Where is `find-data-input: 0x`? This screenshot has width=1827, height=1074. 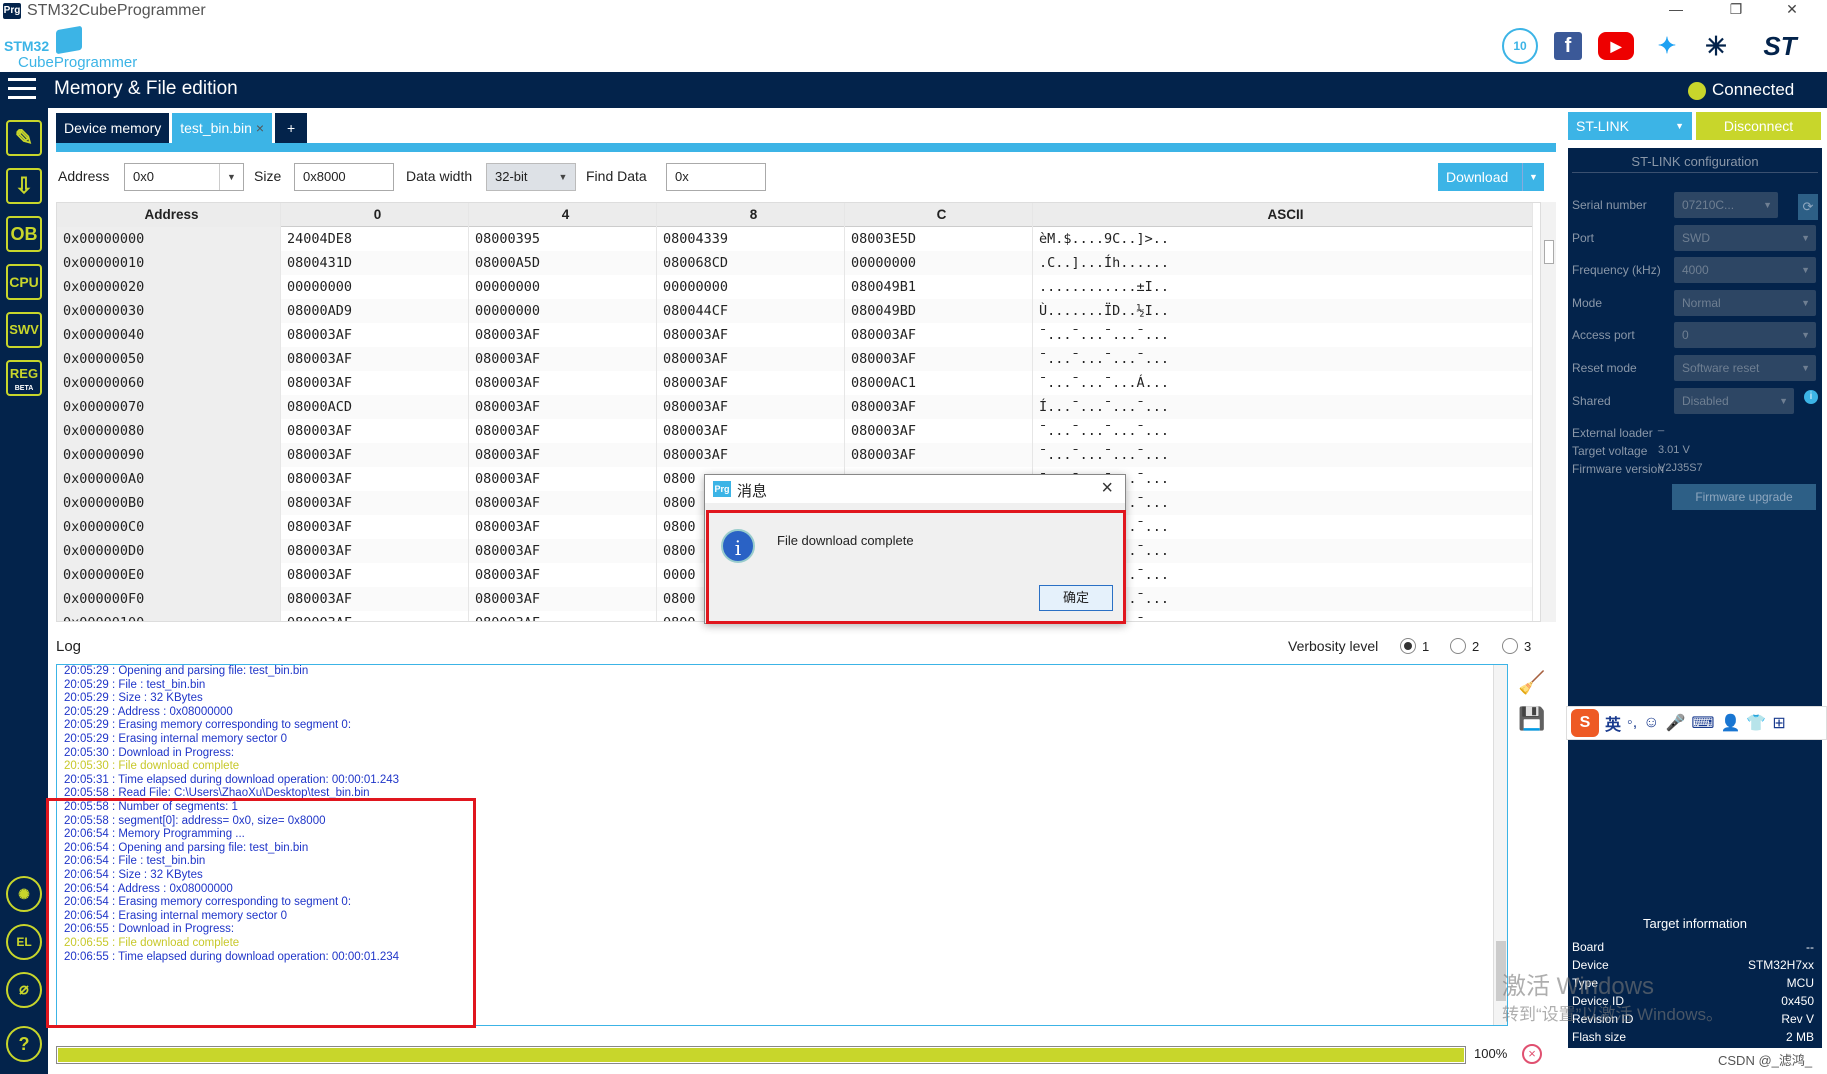 find-data-input: 0x is located at coordinates (716, 177).